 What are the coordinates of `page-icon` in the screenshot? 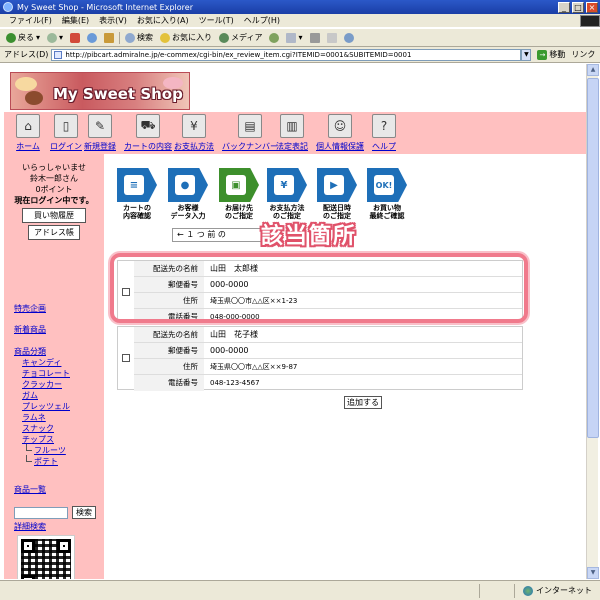 It's located at (58, 54).